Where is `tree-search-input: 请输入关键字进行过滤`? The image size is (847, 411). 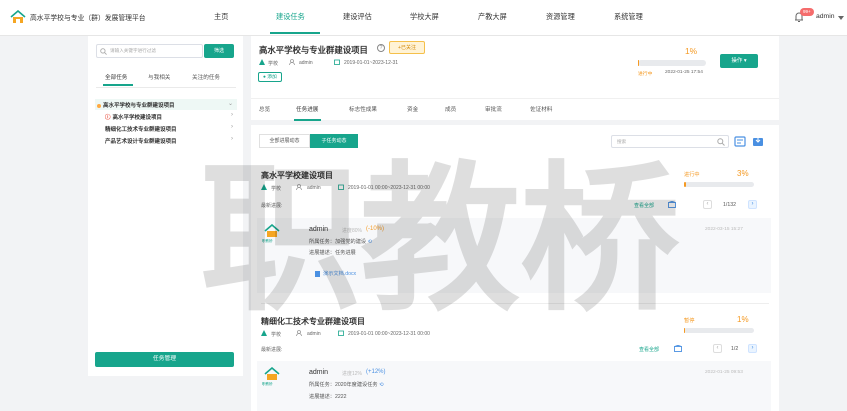
tree-search-input: 请输入关键字进行过滤 is located at coordinates (149, 51).